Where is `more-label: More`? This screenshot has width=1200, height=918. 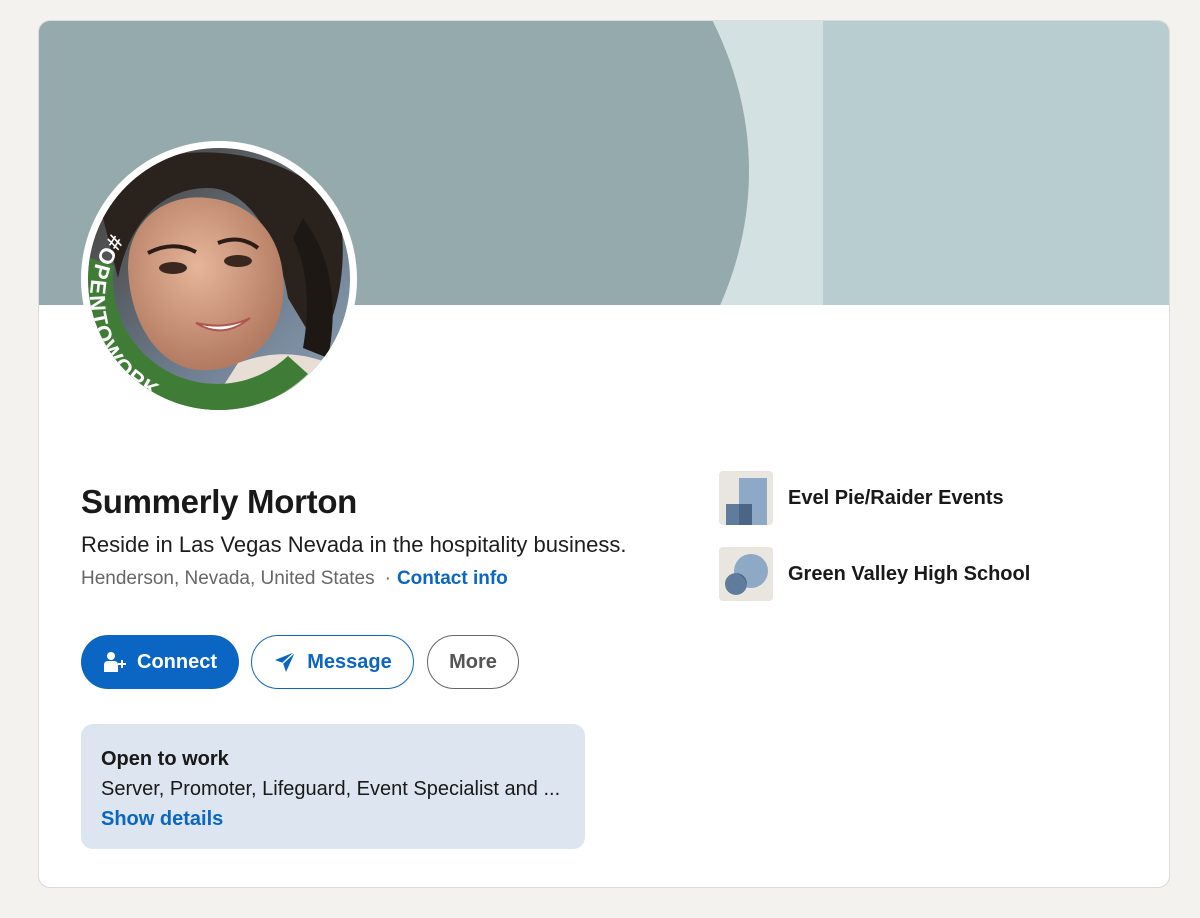
more-label: More is located at coordinates (473, 661).